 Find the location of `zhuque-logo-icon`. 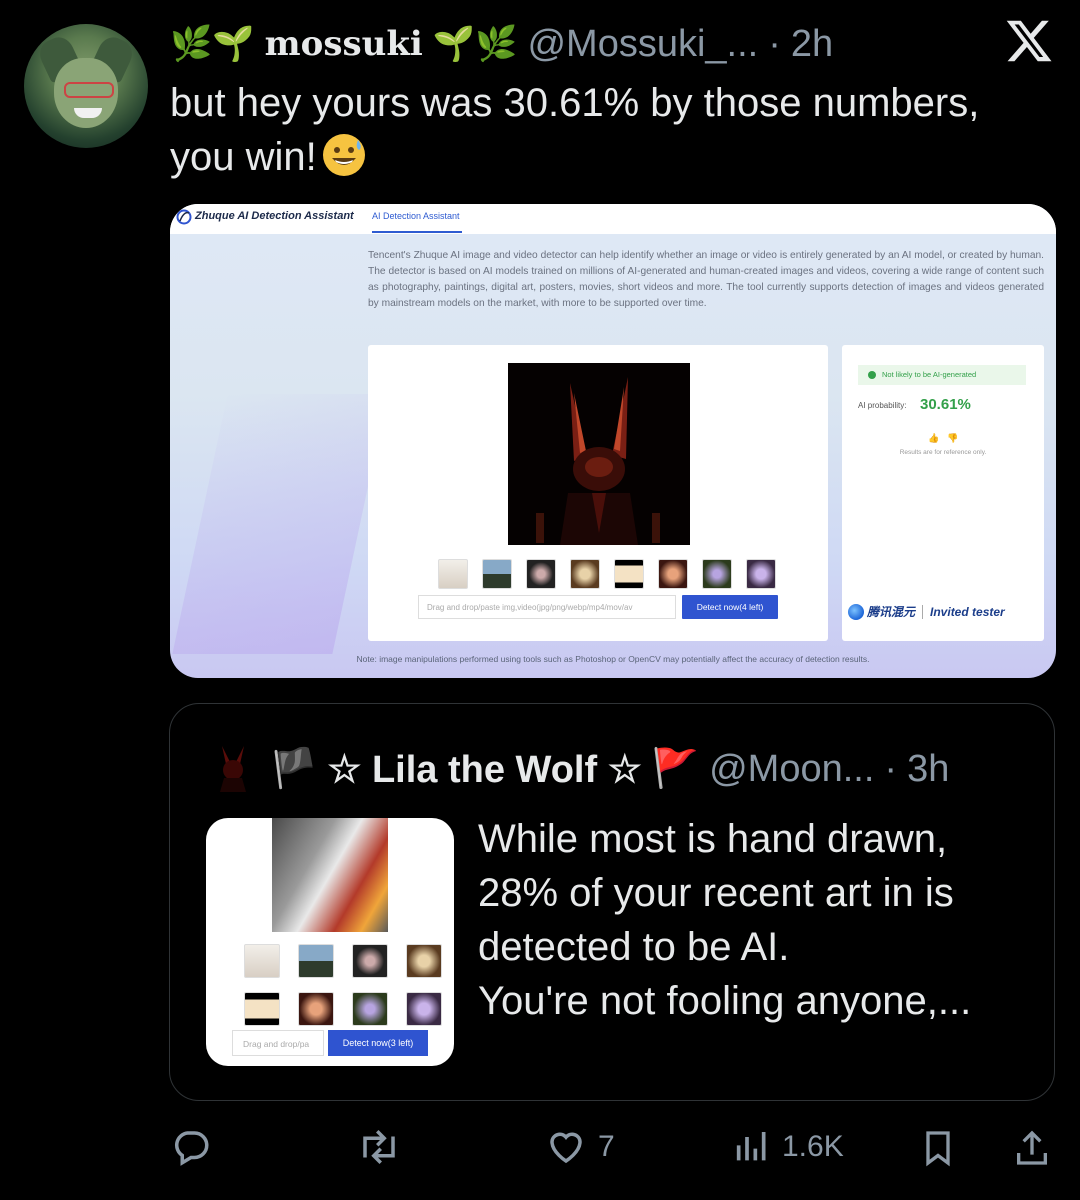

zhuque-logo-icon is located at coordinates (184, 217).